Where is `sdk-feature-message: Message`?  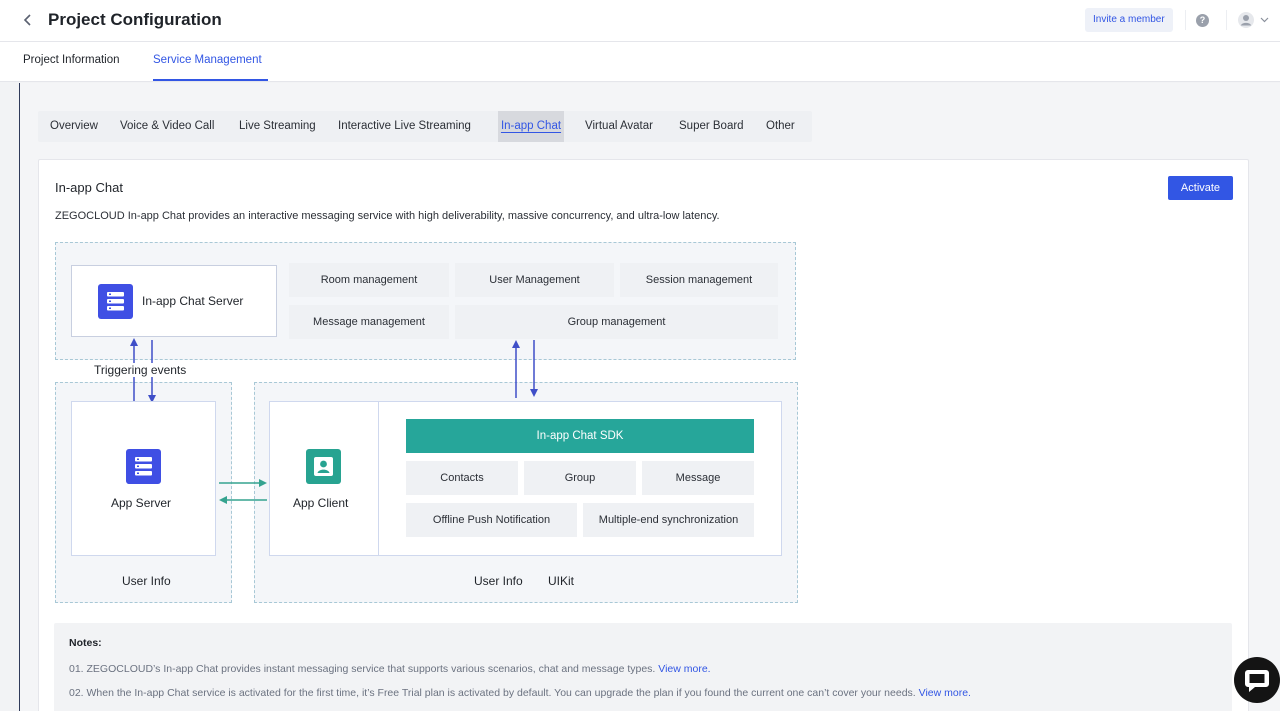
sdk-feature-message: Message is located at coordinates (698, 478).